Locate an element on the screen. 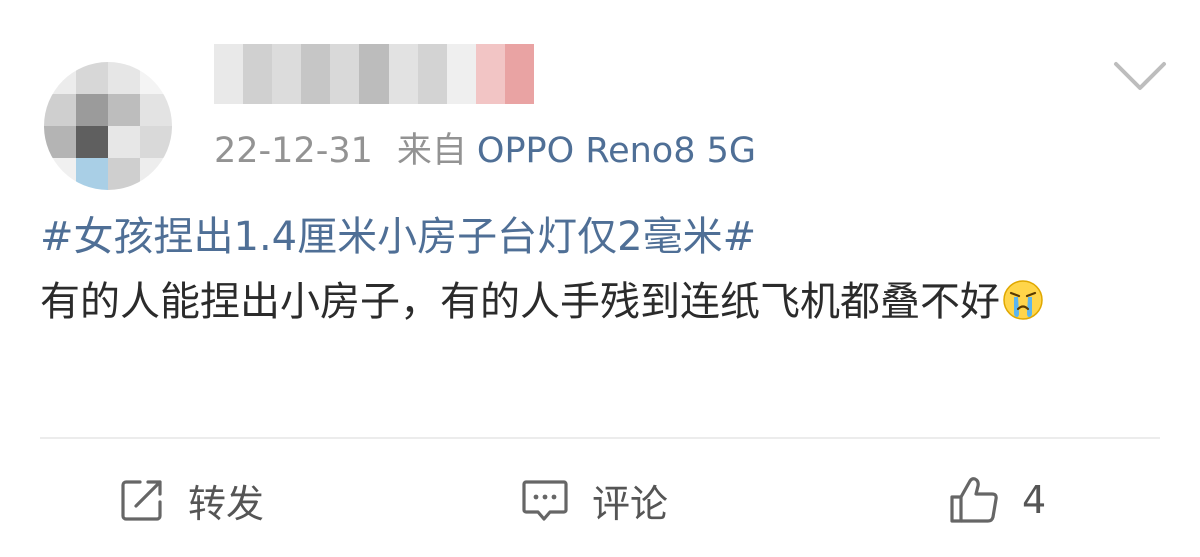  chevron-down-icon is located at coordinates (1140, 76).